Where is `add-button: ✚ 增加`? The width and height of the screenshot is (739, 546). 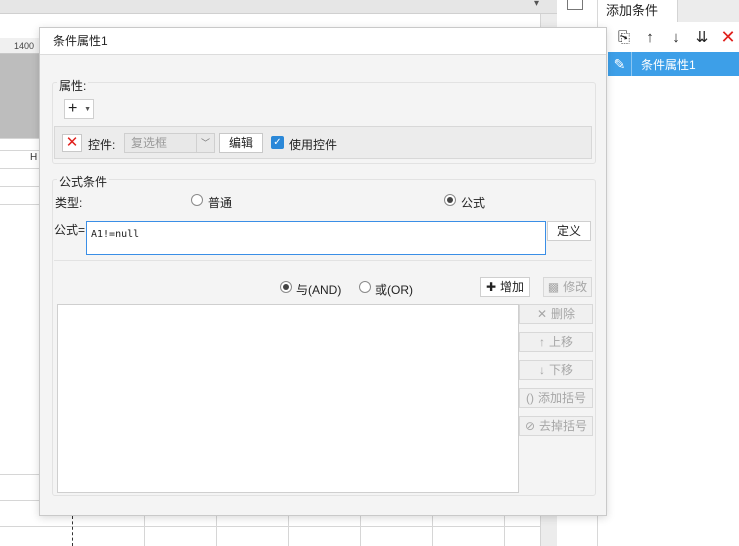 add-button: ✚ 增加 is located at coordinates (505, 287).